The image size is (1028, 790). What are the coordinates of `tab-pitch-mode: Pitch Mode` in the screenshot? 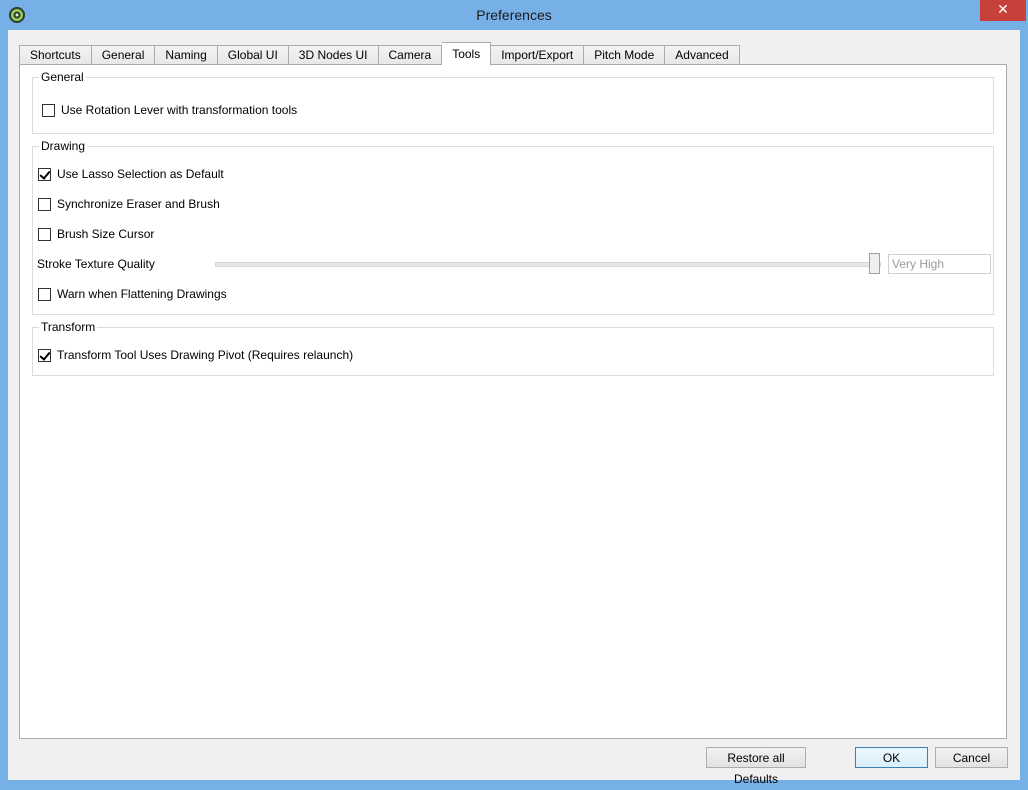 It's located at (625, 55).